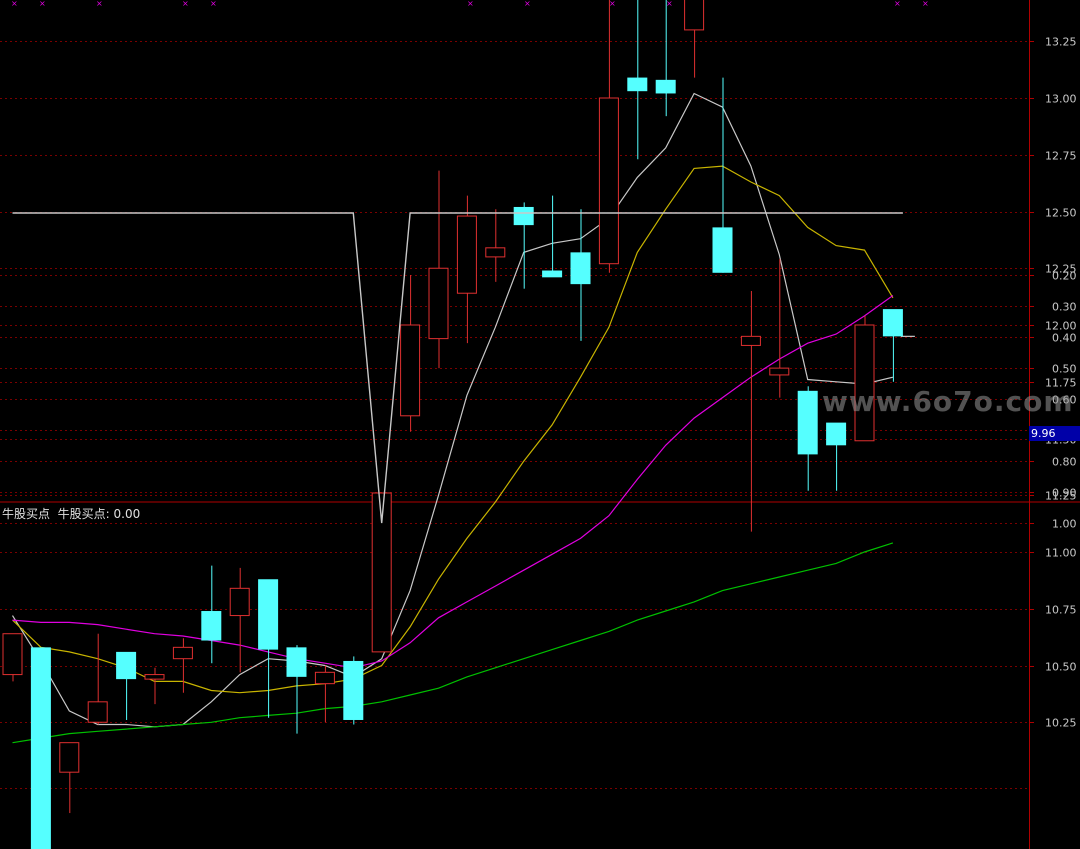 The image size is (1080, 849). Describe the element at coordinates (1054, 433) in the screenshot. I see `current-price-badge: 9.96` at that location.